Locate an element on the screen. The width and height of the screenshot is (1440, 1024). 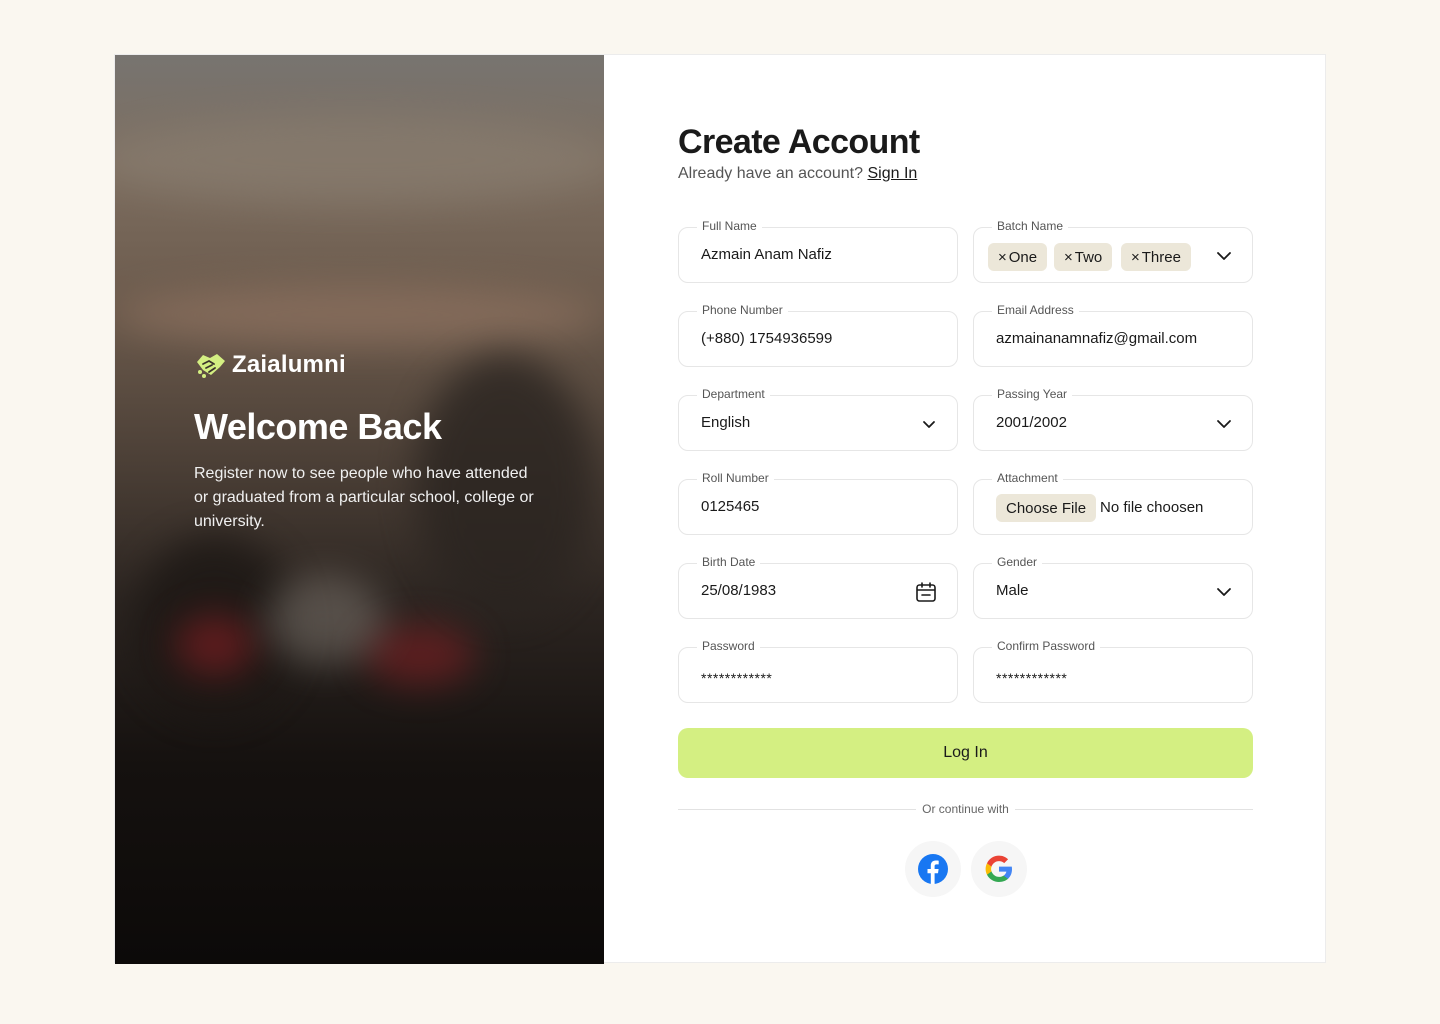
social-divider: Or continue with is located at coordinates (965, 810).